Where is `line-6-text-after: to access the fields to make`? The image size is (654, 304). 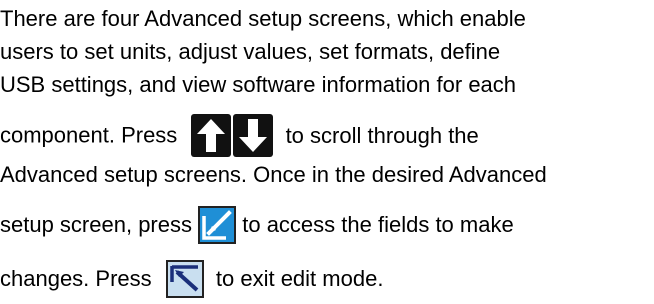 line-6-text-after: to access the fields to make is located at coordinates (378, 224).